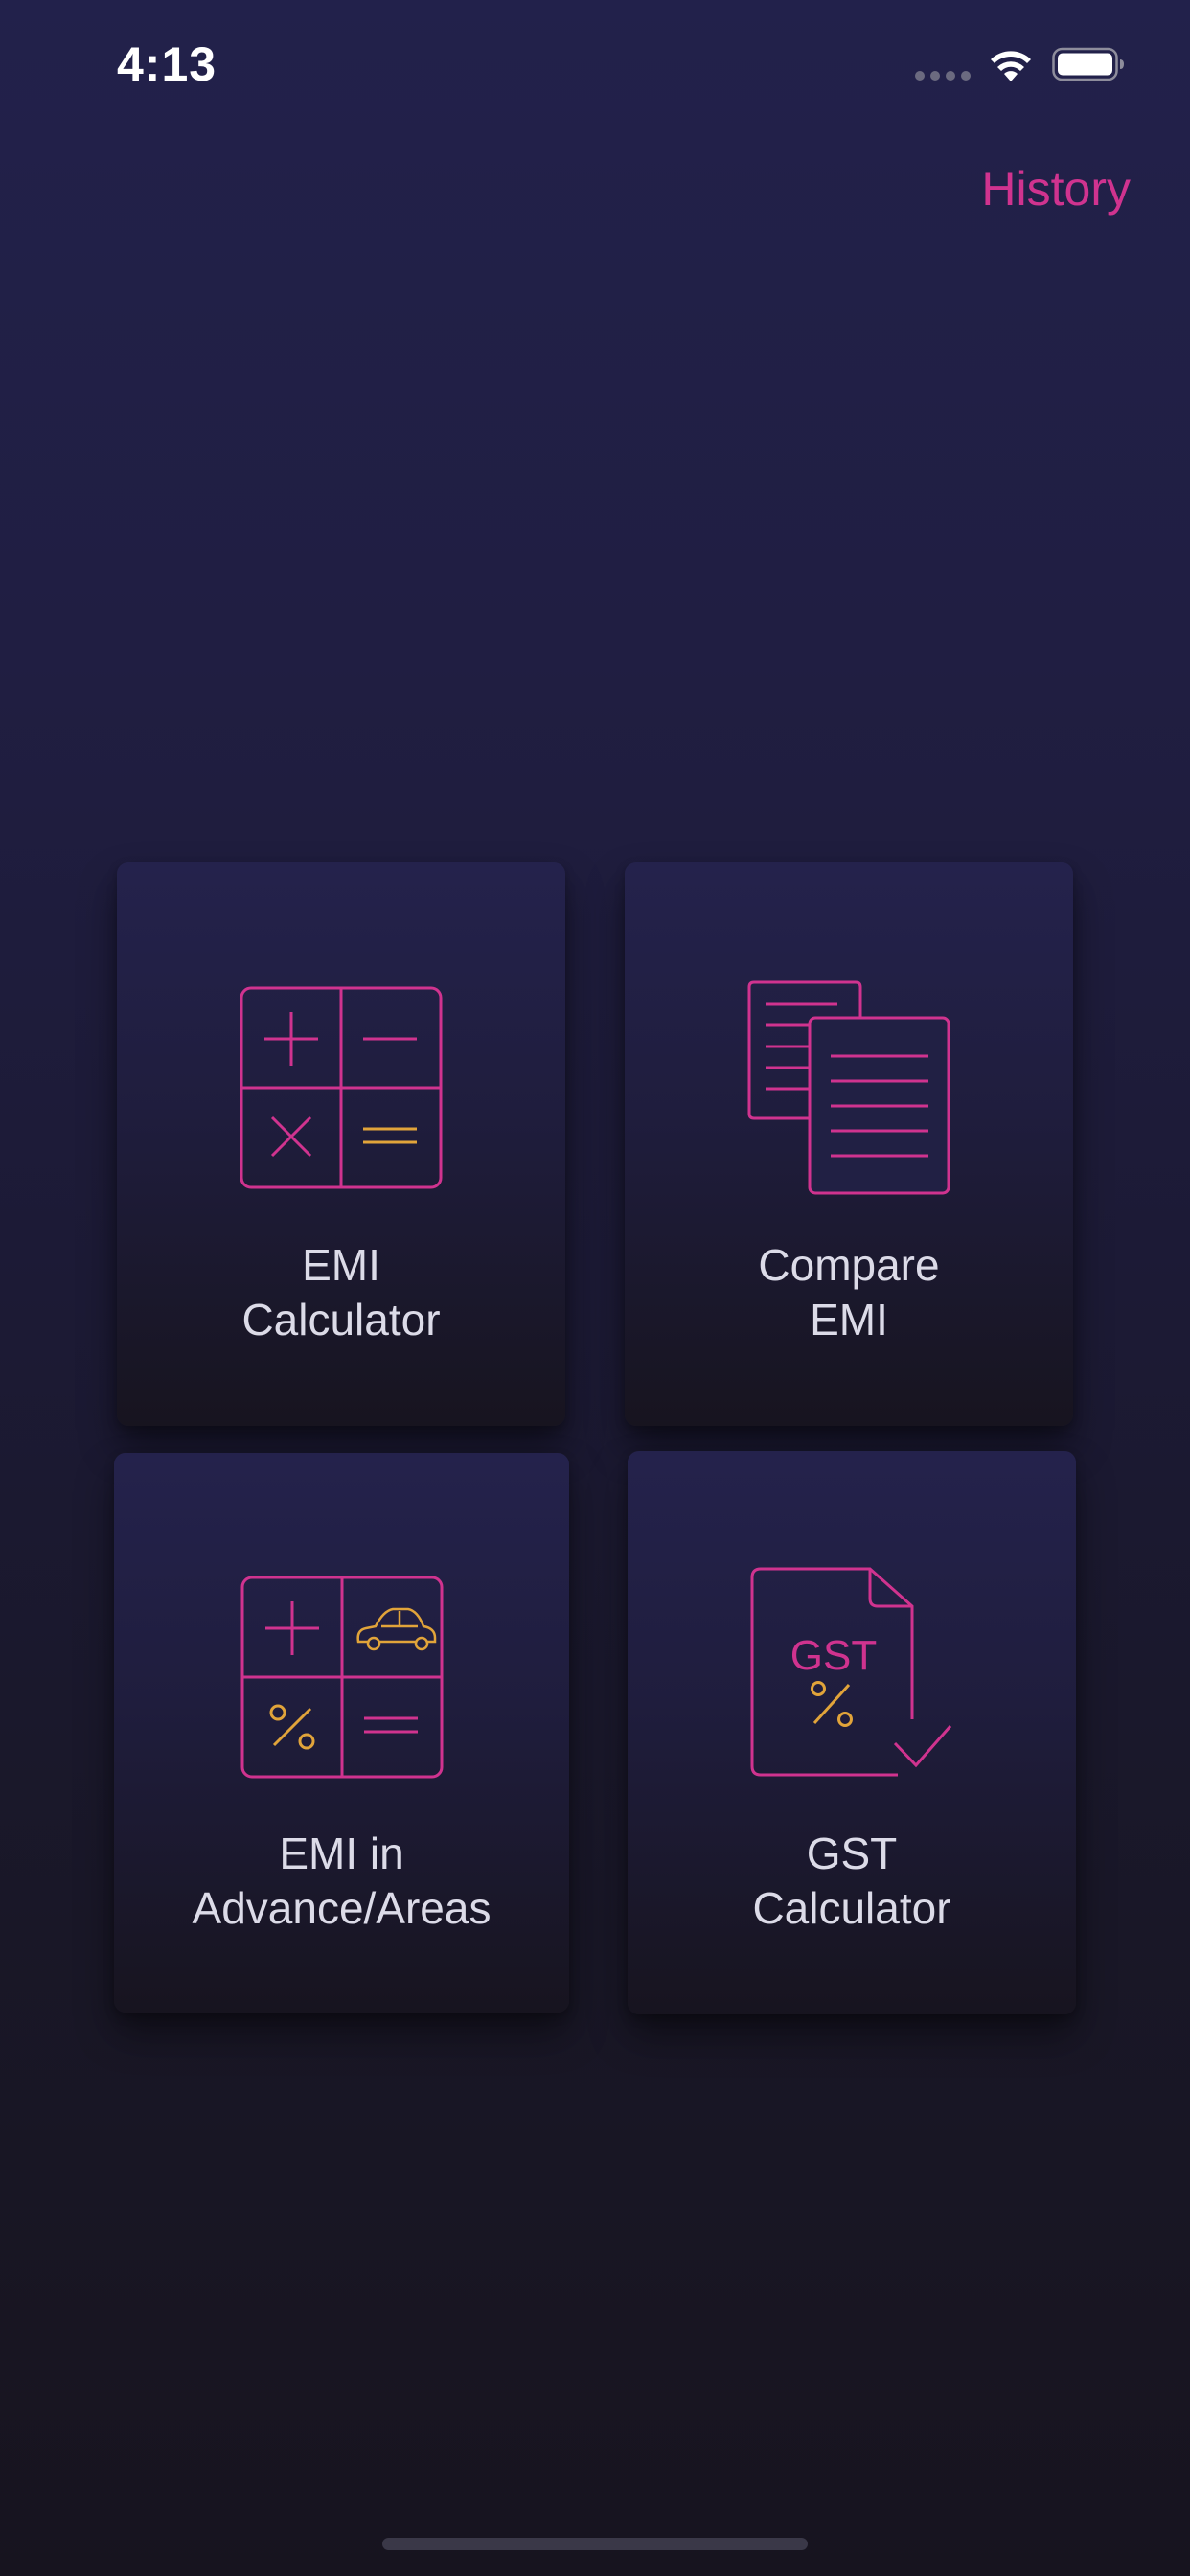  Describe the element at coordinates (849, 1292) in the screenshot. I see `compare-emi-label: Compare EMI` at that location.